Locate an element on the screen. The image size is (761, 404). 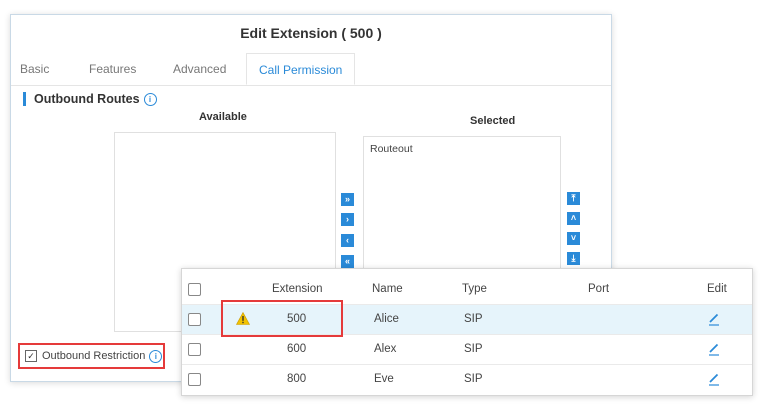
move-all-left-icon: « is located at coordinates (347, 261).